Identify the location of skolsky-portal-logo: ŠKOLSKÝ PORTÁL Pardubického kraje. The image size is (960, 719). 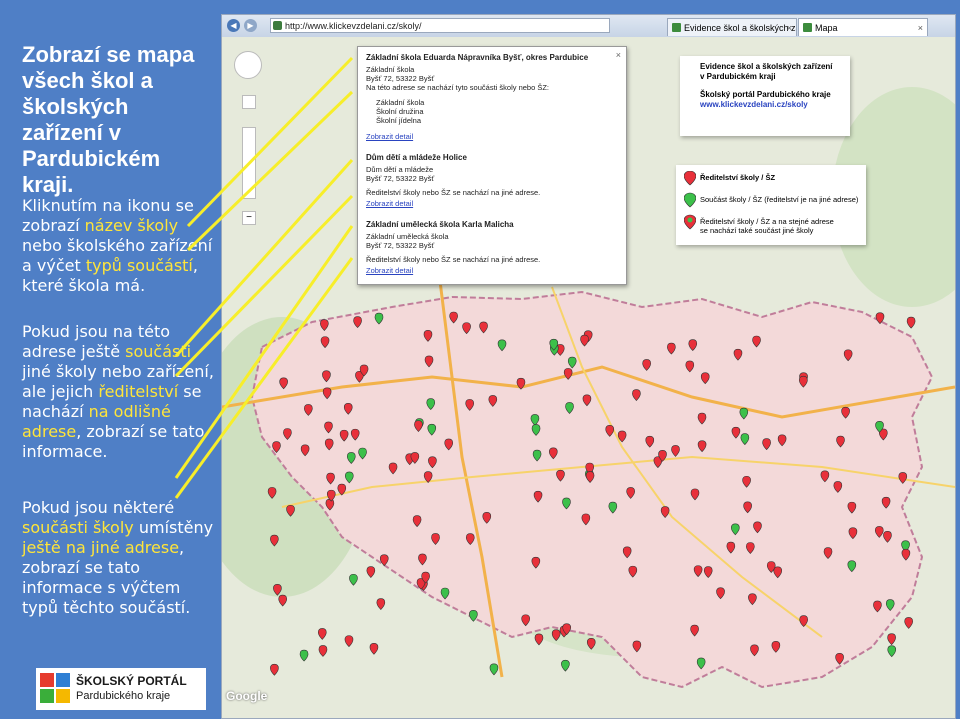
(121, 689).